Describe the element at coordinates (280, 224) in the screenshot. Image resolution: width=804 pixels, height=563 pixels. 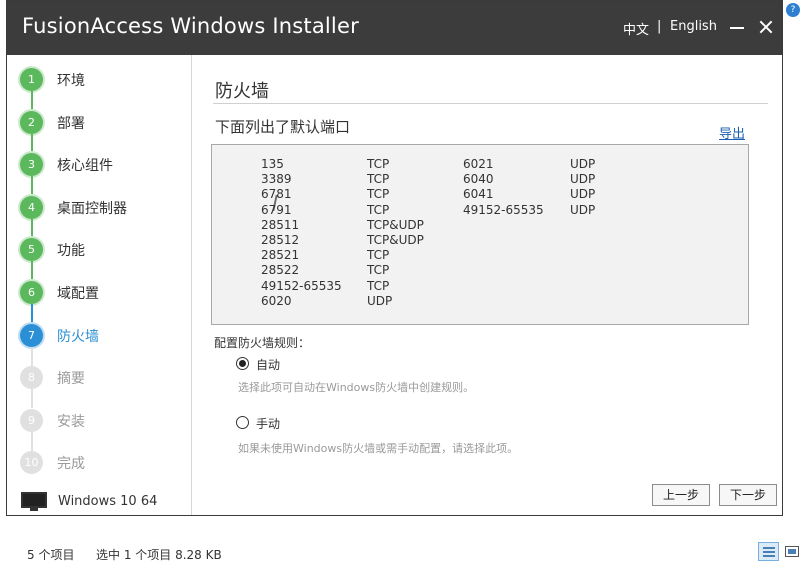
I see `port-number: 28511` at that location.